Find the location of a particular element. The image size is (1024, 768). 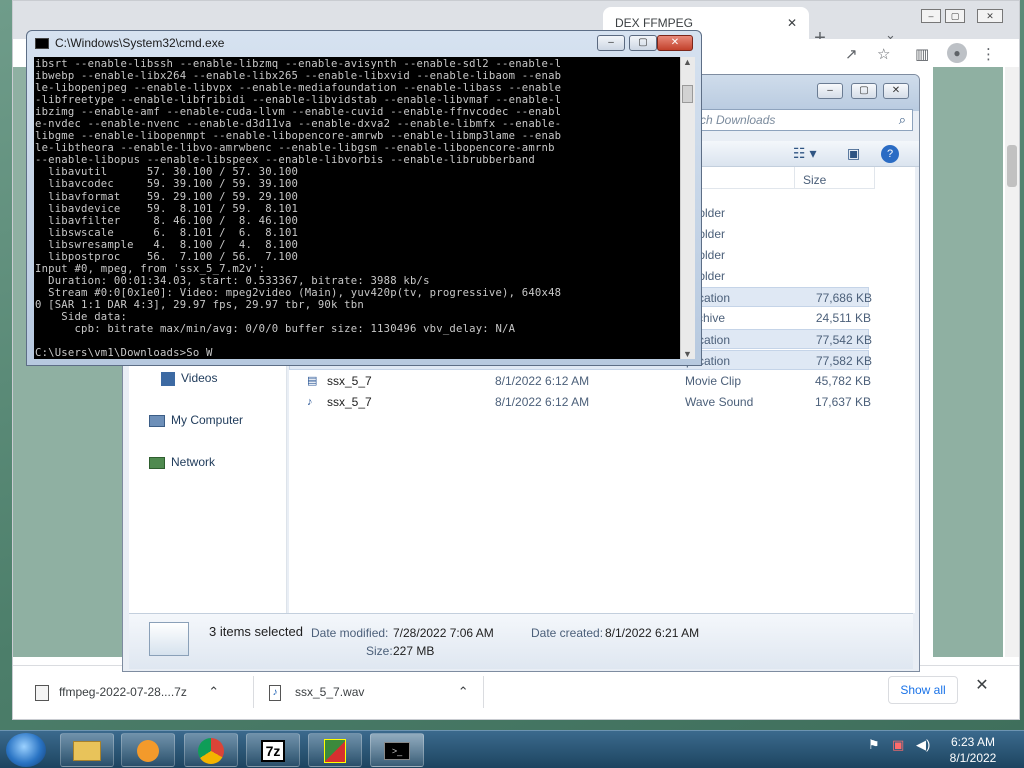

file-size: 77,582 KB is located at coordinates (843, 361).